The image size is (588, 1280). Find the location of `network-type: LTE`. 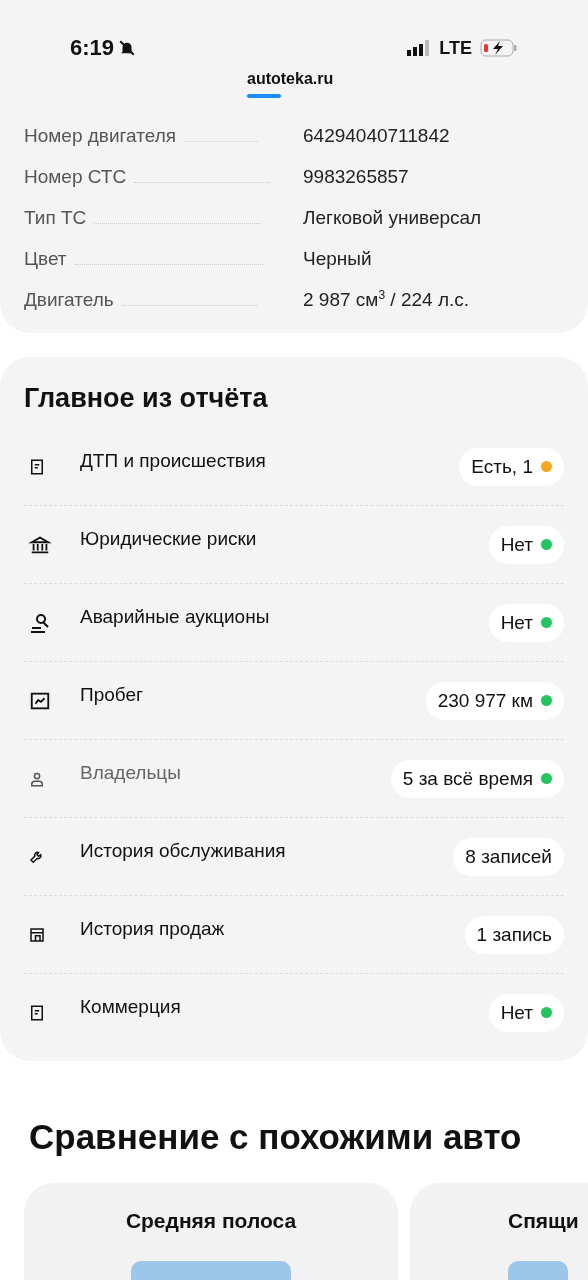

network-type: LTE is located at coordinates (455, 48).